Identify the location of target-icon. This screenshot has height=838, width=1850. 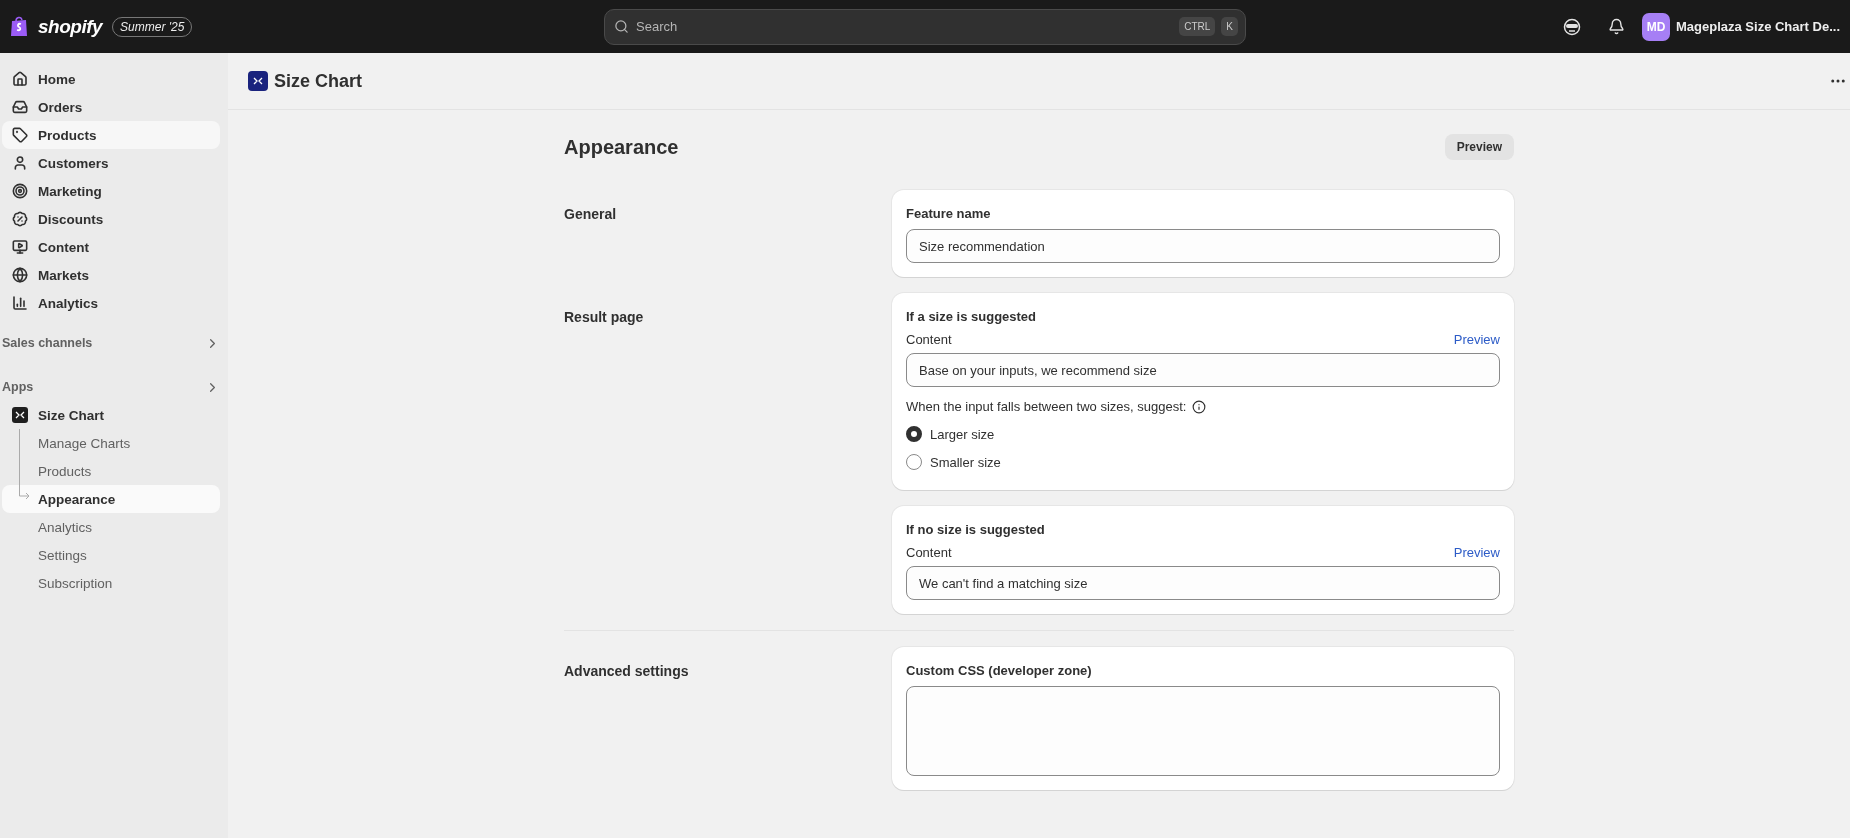
(20, 191).